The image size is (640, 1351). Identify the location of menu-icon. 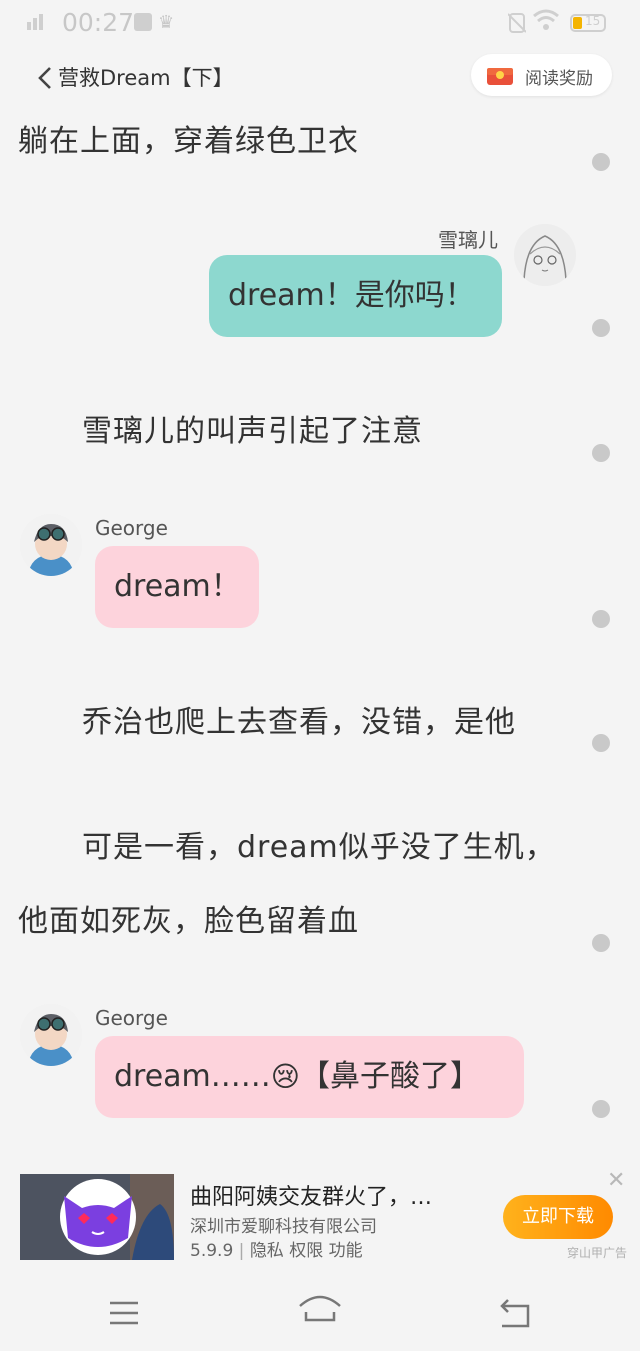
(124, 1313).